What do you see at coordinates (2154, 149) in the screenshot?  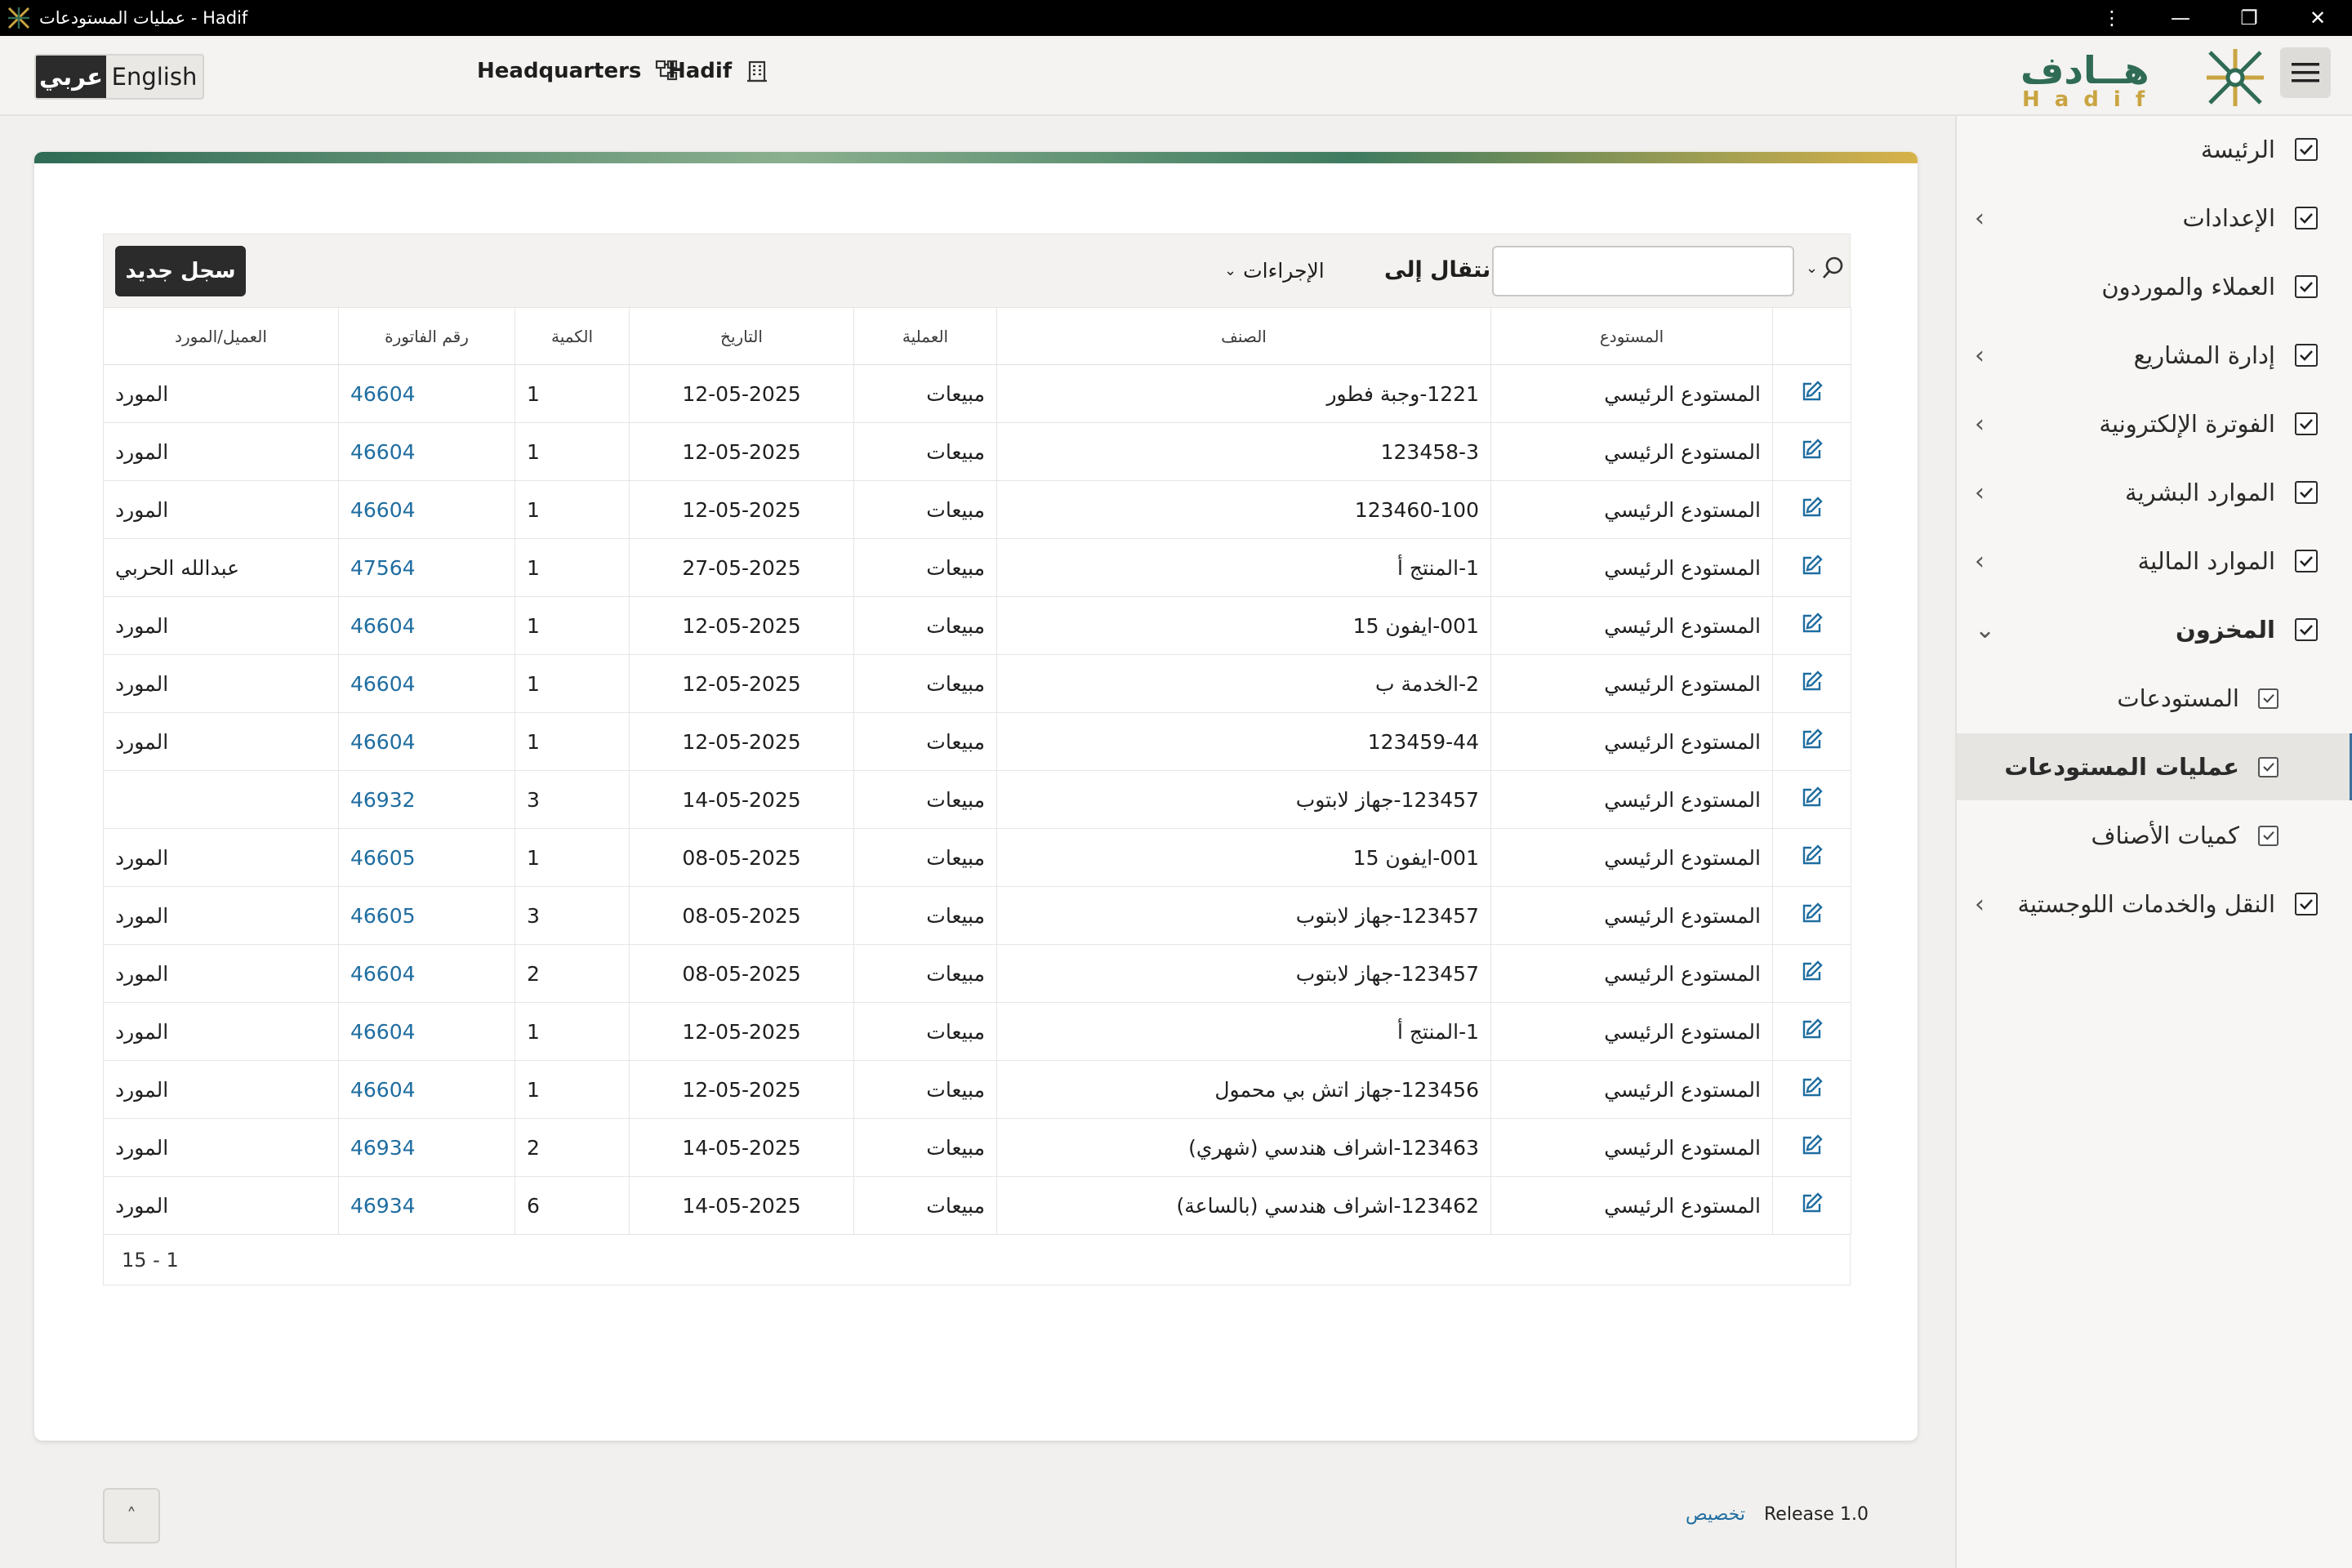 I see `sidebar-item-home: الرئيسة` at bounding box center [2154, 149].